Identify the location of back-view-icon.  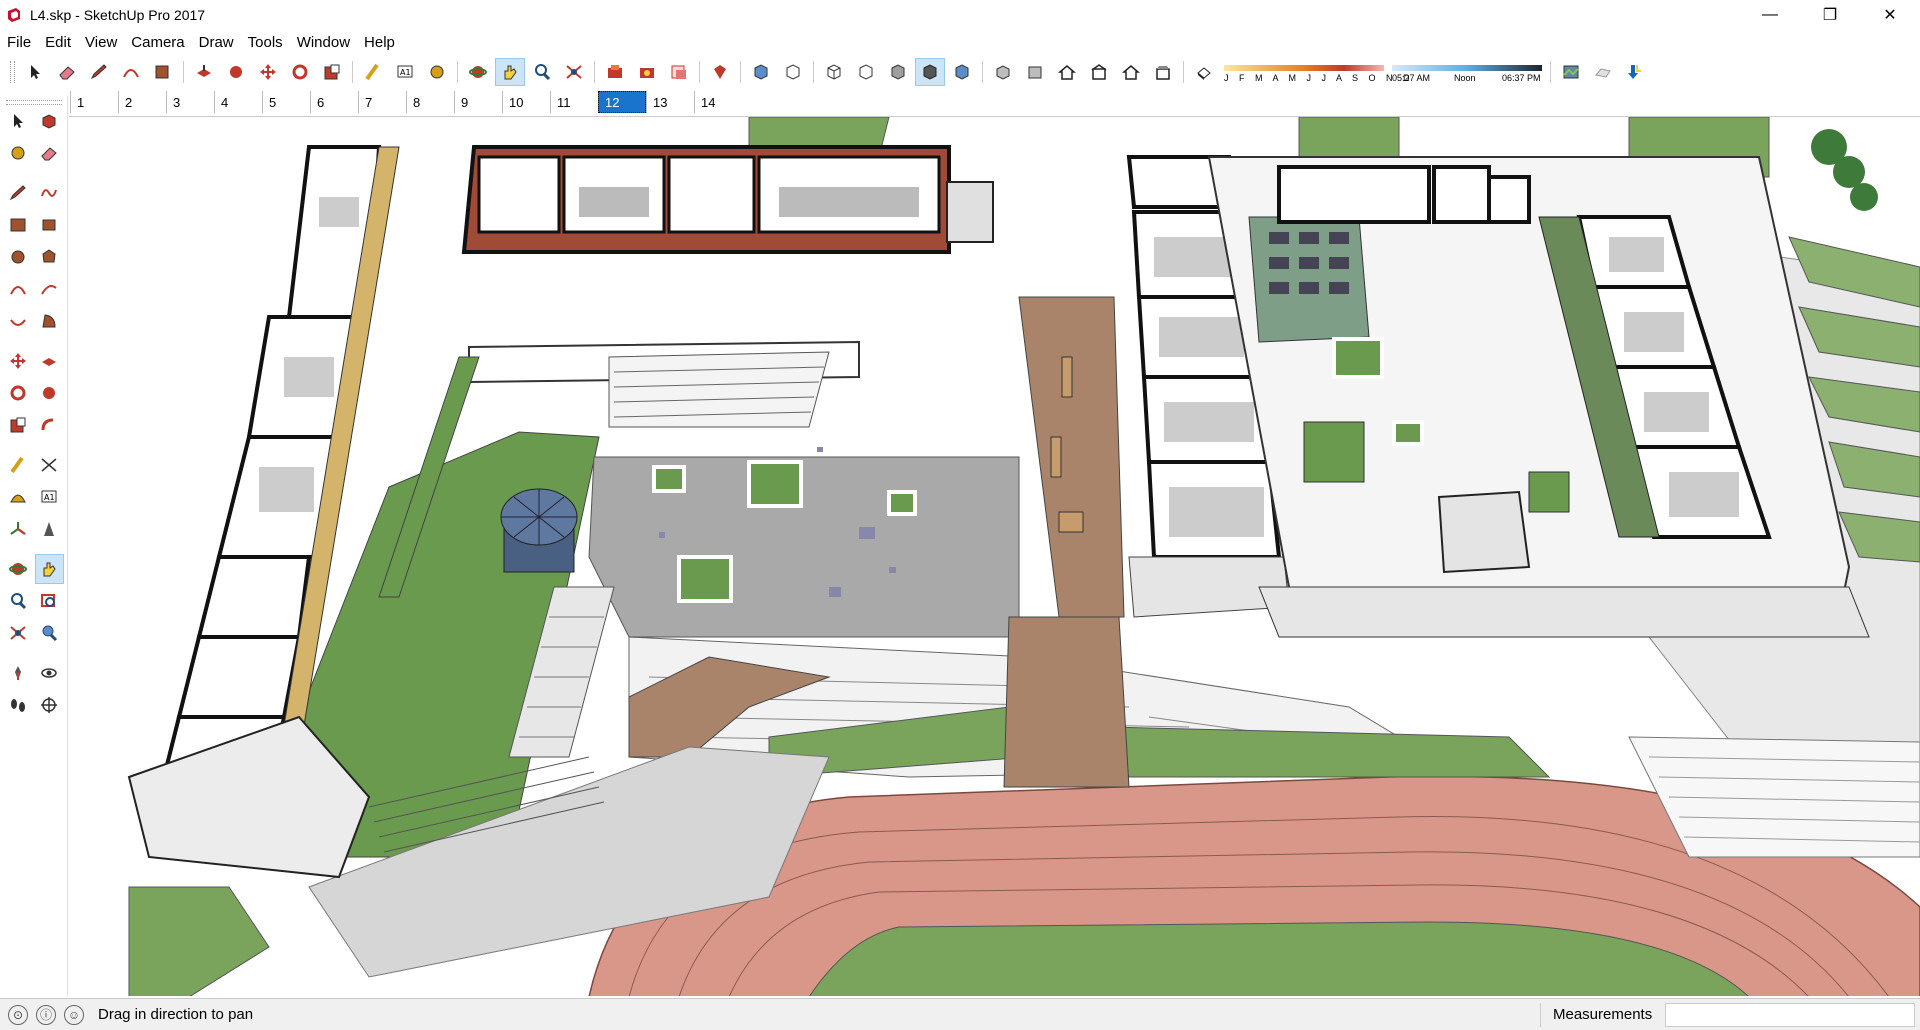
(1131, 72).